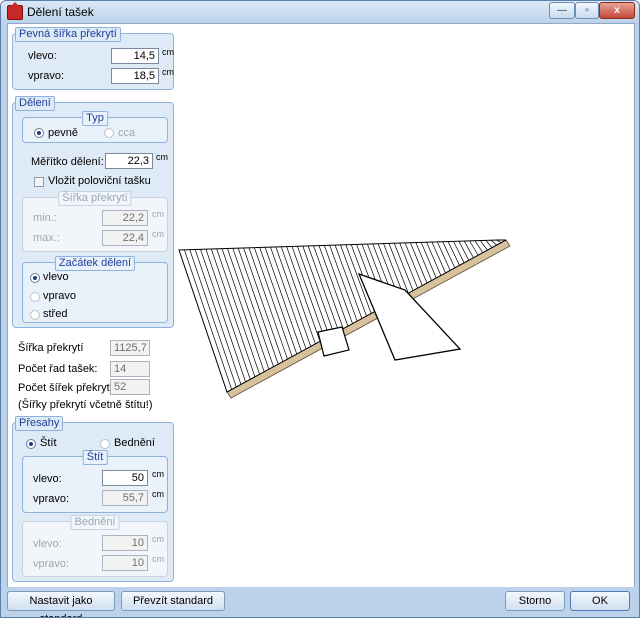 The height and width of the screenshot is (618, 640). What do you see at coordinates (31, 444) in the screenshot?
I see `overhang-gable-radio` at bounding box center [31, 444].